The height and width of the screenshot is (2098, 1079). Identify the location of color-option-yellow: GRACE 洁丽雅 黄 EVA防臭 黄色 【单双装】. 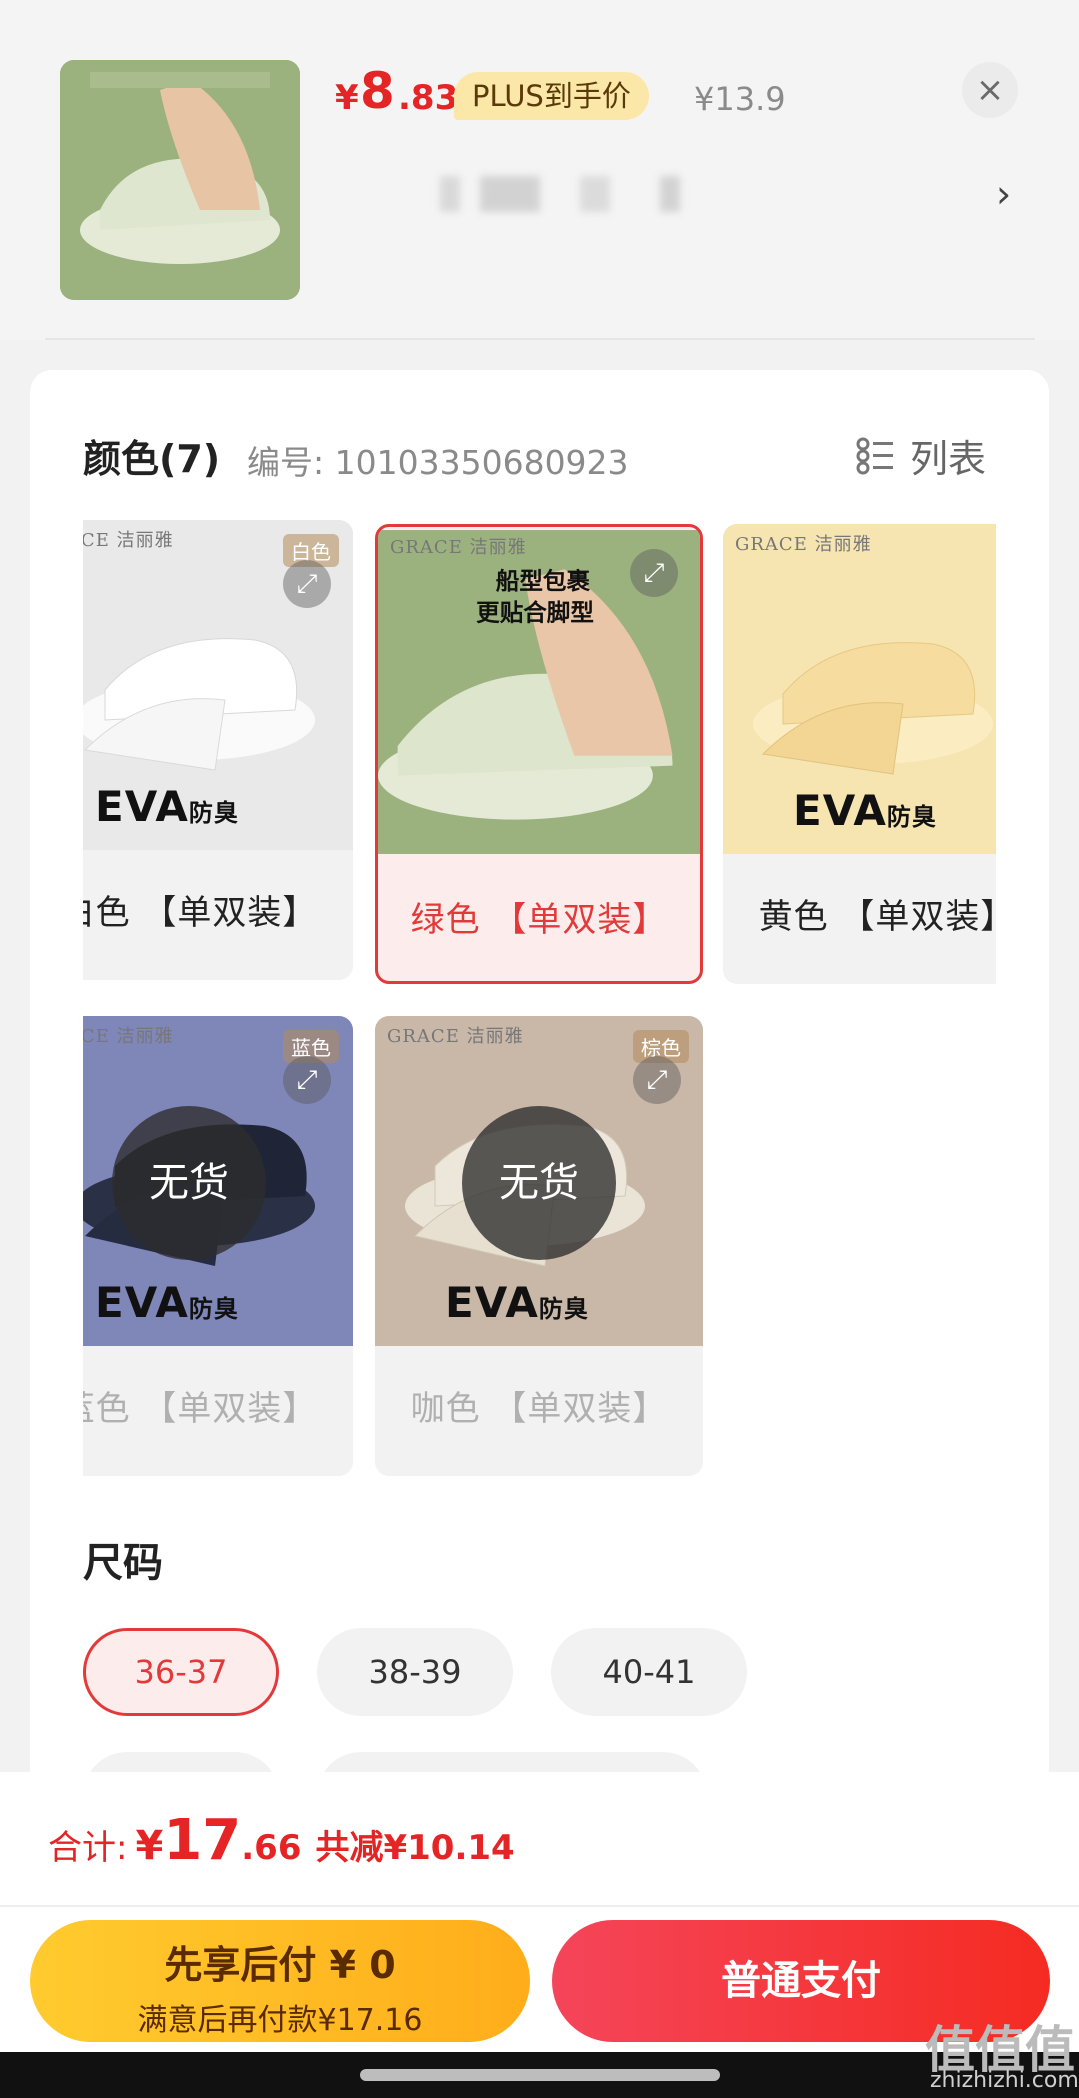
(859, 754).